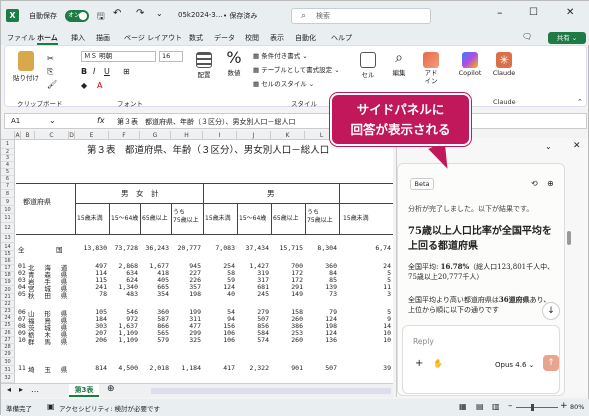  What do you see at coordinates (234, 64) in the screenshot?
I see `number-button: % 数値` at bounding box center [234, 64].